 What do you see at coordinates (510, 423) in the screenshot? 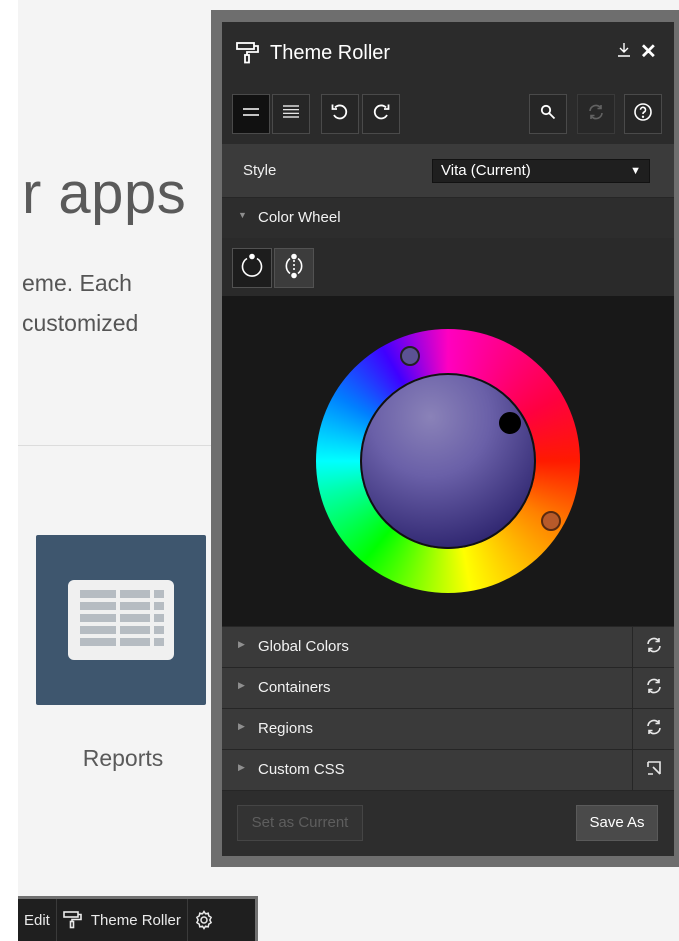
I see `hue-handle` at bounding box center [510, 423].